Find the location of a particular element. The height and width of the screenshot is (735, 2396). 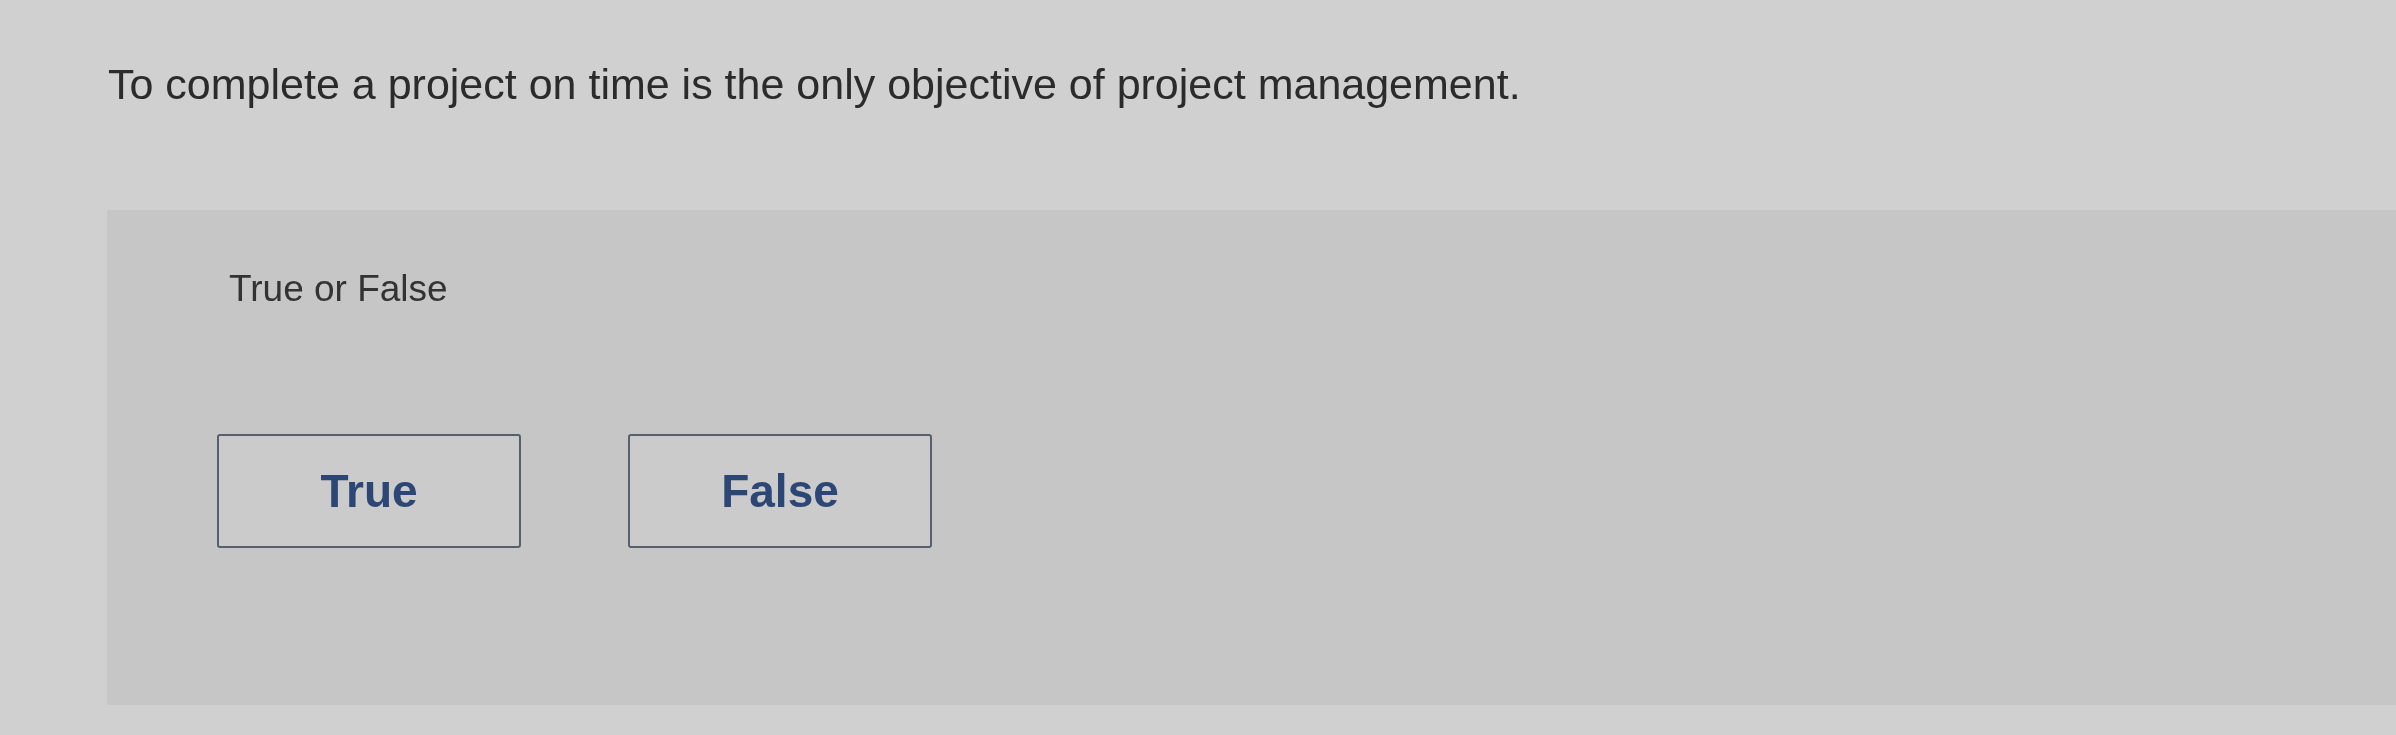

question-text: To complete a project on time is the only objective of project management. is located at coordinates (814, 84).